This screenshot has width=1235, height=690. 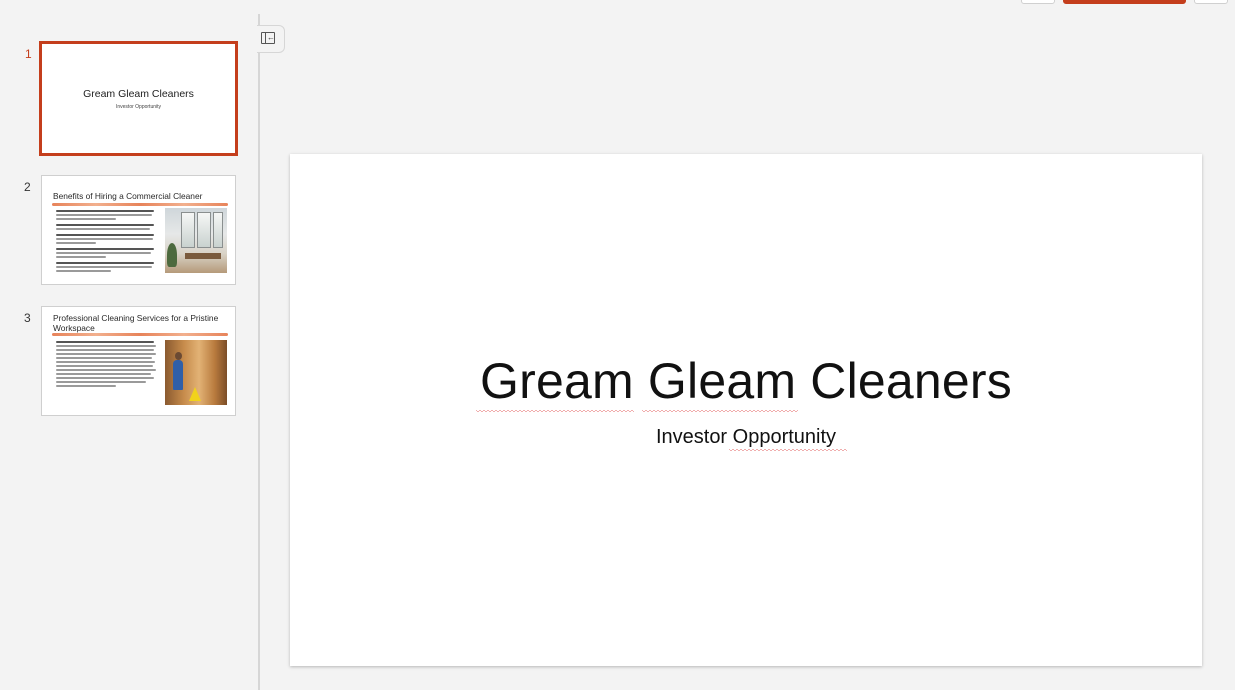 I want to click on office-image, so click(x=196, y=240).